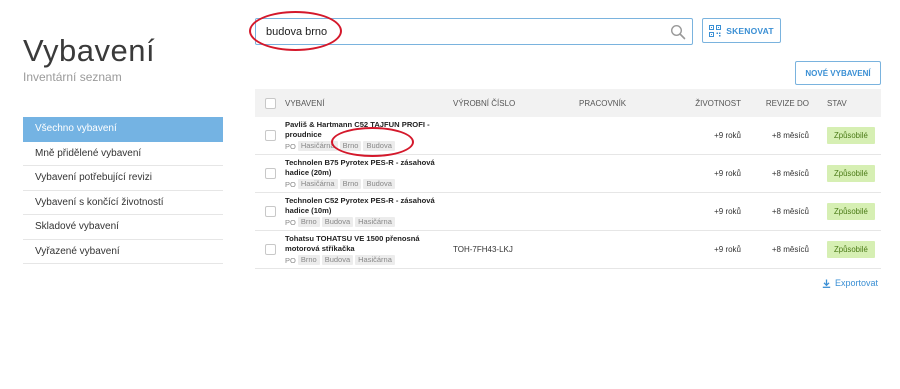 Image resolution: width=900 pixels, height=389 pixels. I want to click on sidebar-item-discarded: Vyřazené vybavení, so click(123, 252).